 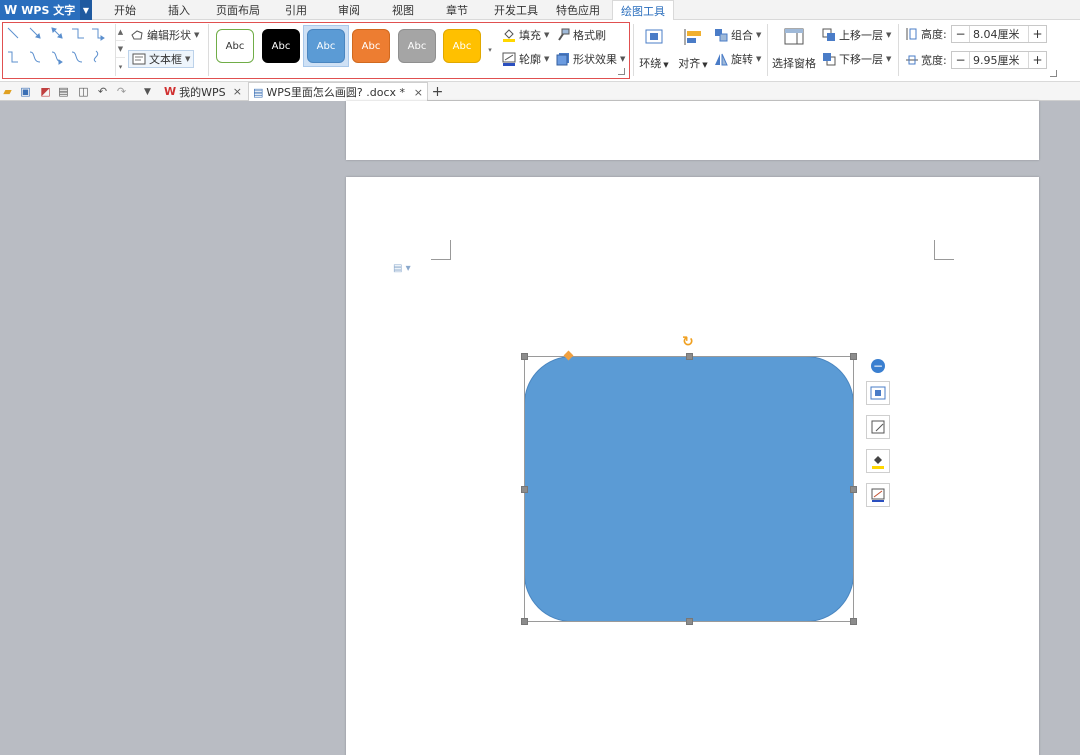 What do you see at coordinates (296, 10) in the screenshot?
I see `tab-references: 引用` at bounding box center [296, 10].